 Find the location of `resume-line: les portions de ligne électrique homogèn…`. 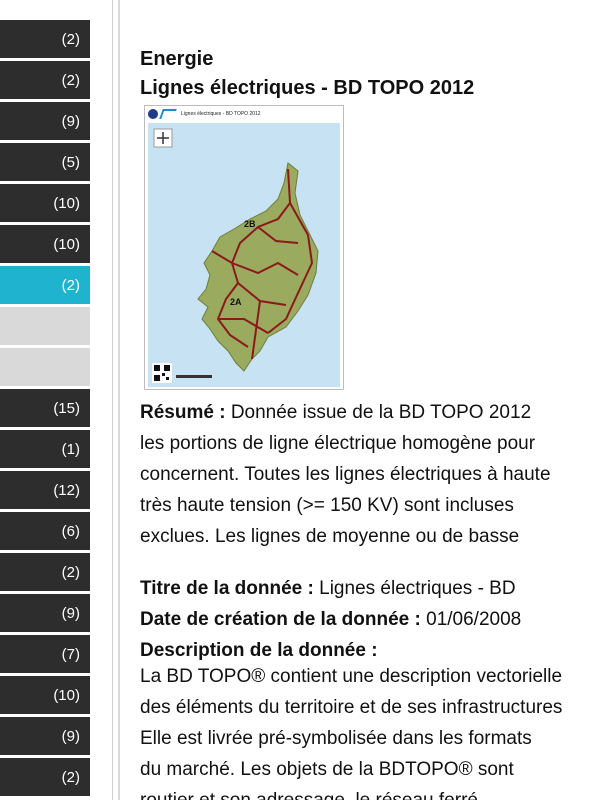

resume-line: les portions de ligne électrique homogèn… is located at coordinates (338, 443).